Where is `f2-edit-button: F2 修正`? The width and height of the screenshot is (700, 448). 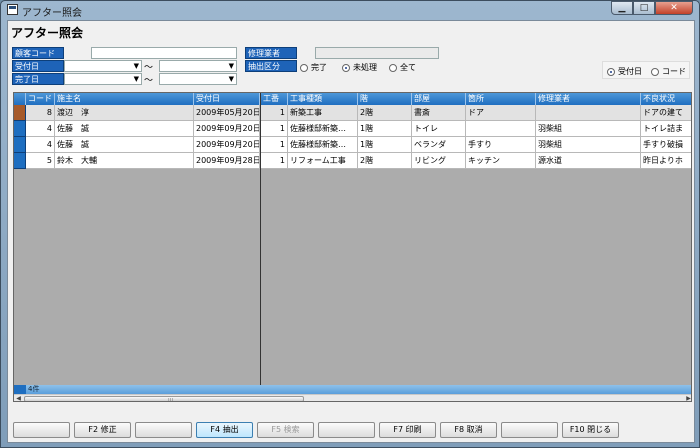 f2-edit-button: F2 修正 is located at coordinates (102, 430).